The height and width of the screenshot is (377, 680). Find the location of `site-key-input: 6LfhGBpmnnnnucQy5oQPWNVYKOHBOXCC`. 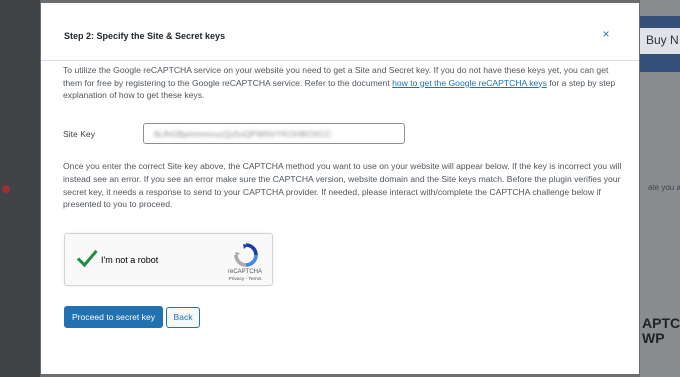

site-key-input: 6LfhGBpmnnnnucQy5oQPWNVYKOHBOXCC is located at coordinates (274, 133).